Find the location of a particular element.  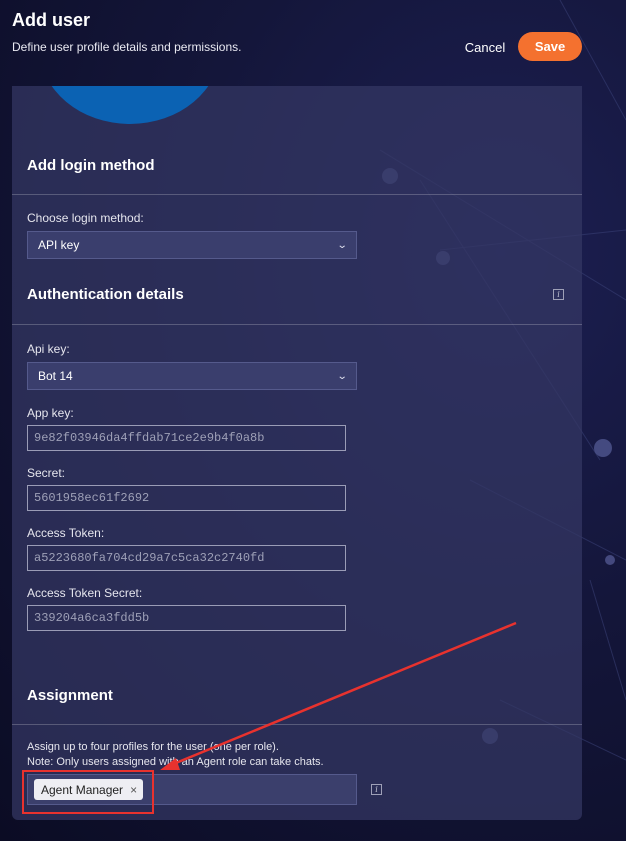

login-method-value: API key is located at coordinates (59, 245).